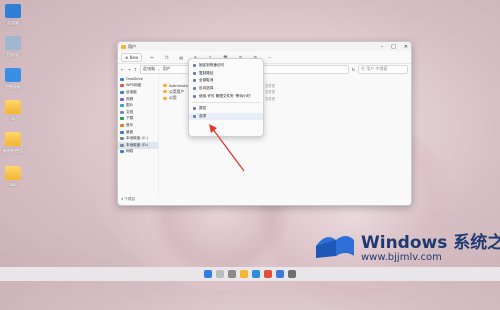  Describe the element at coordinates (335, 247) in the screenshot. I see `windows-logo-icon` at that location.